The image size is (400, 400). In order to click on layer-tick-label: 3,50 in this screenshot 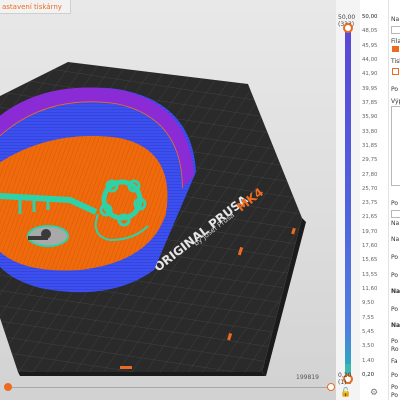, I will do `click(368, 346)`.